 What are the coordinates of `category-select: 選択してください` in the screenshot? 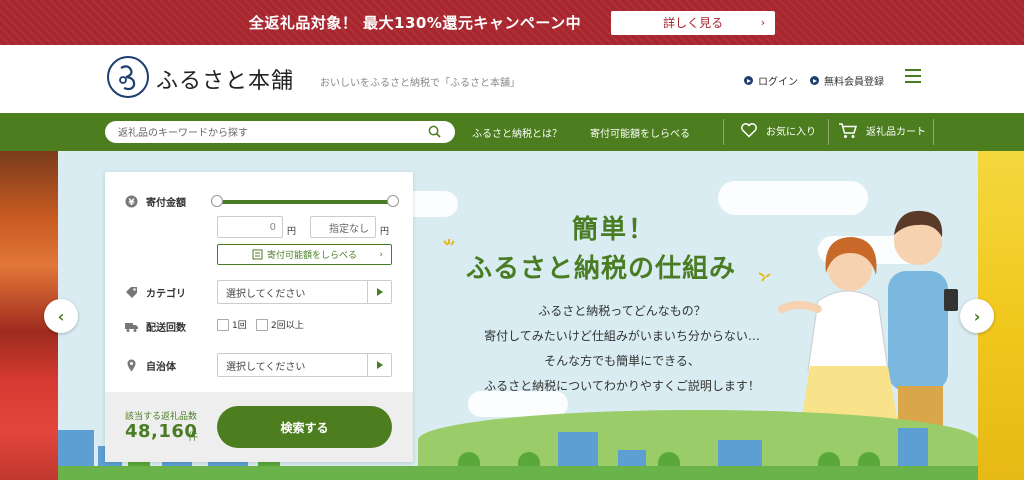 It's located at (304, 292).